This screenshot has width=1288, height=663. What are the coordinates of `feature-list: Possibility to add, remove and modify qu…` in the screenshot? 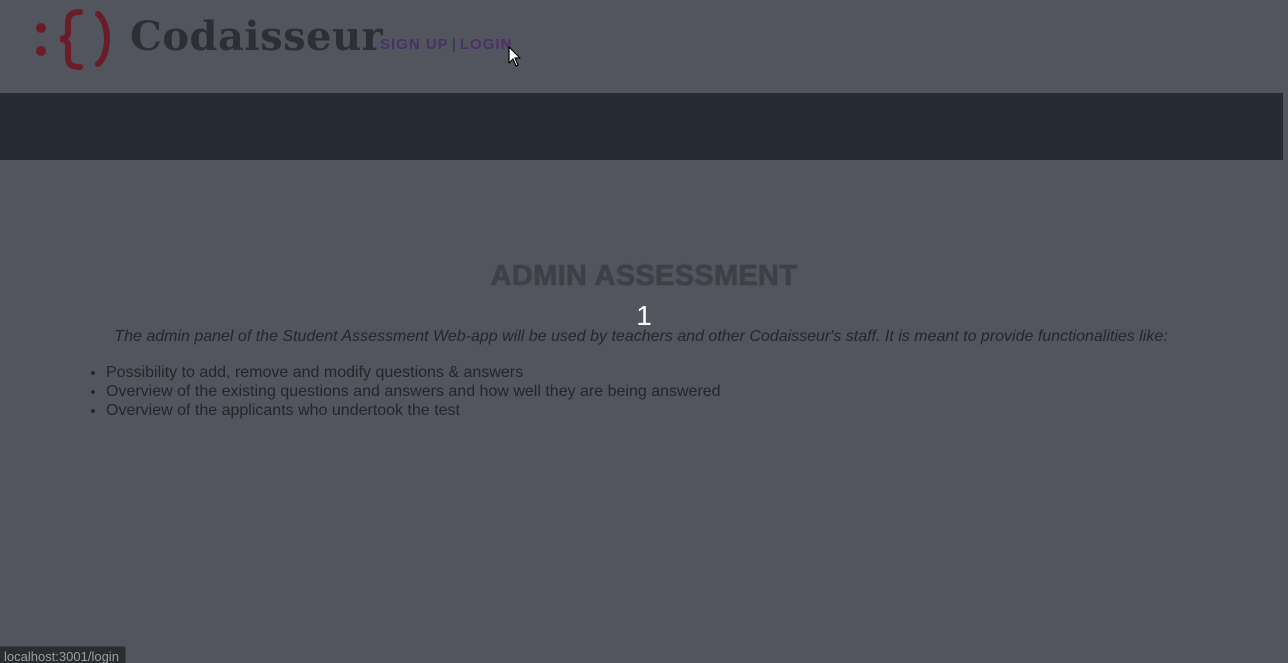 It's located at (404, 391).